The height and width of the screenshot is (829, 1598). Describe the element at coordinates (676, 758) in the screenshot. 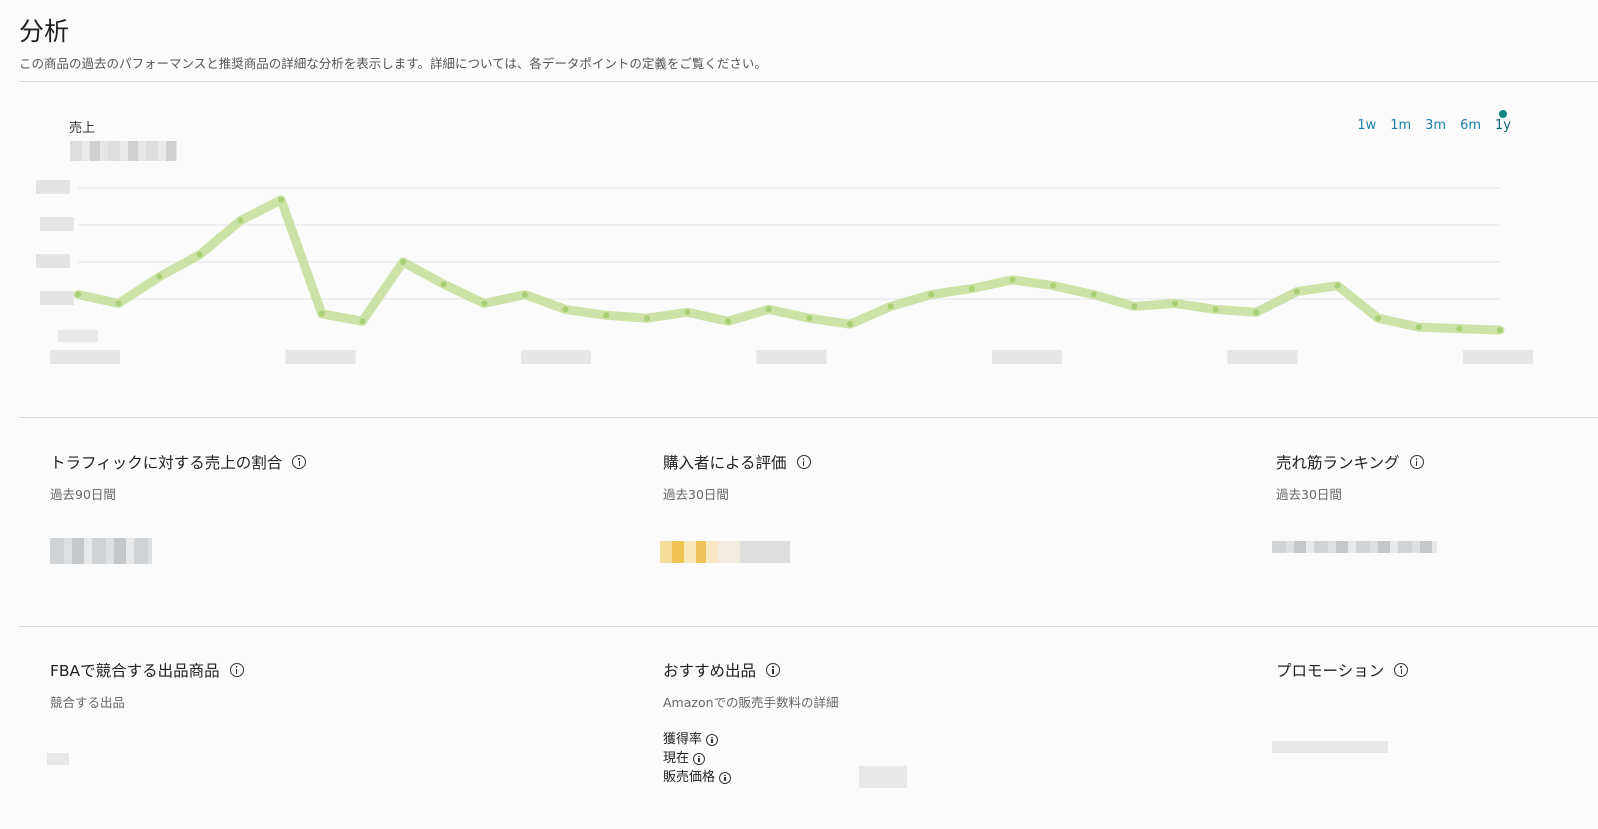

I see `current-label: 現在` at that location.